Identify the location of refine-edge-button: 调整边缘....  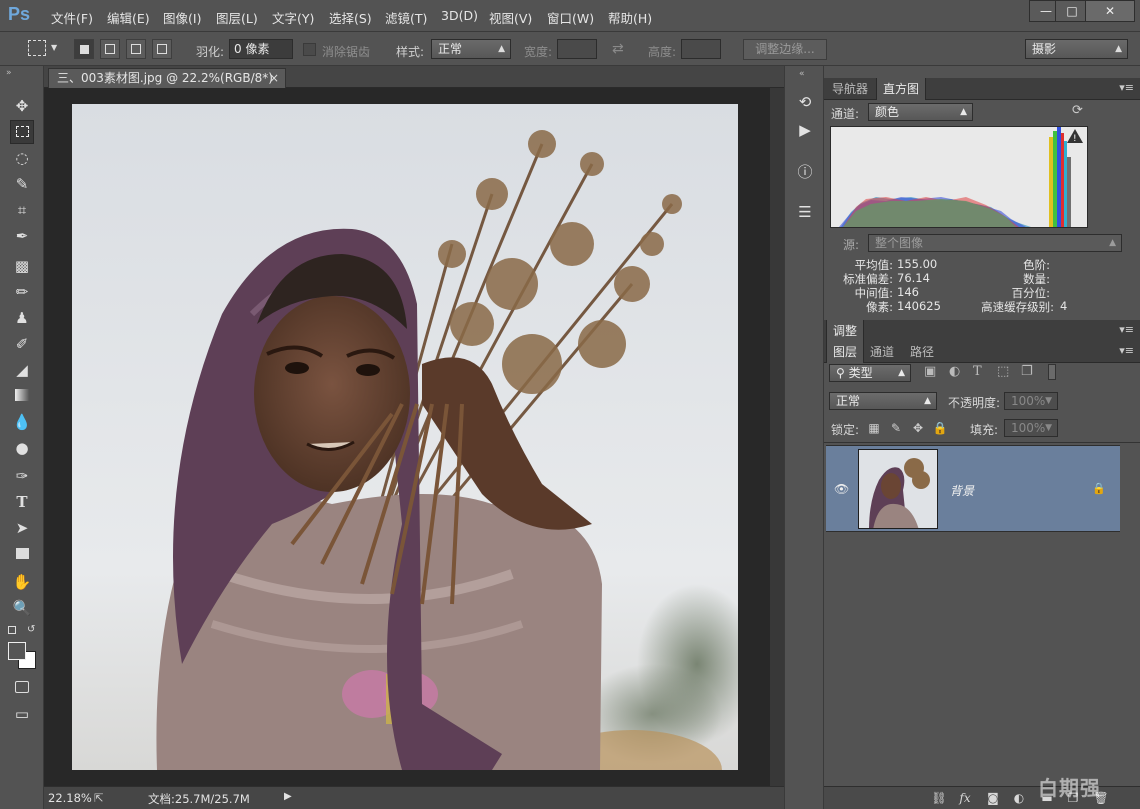
(785, 49).